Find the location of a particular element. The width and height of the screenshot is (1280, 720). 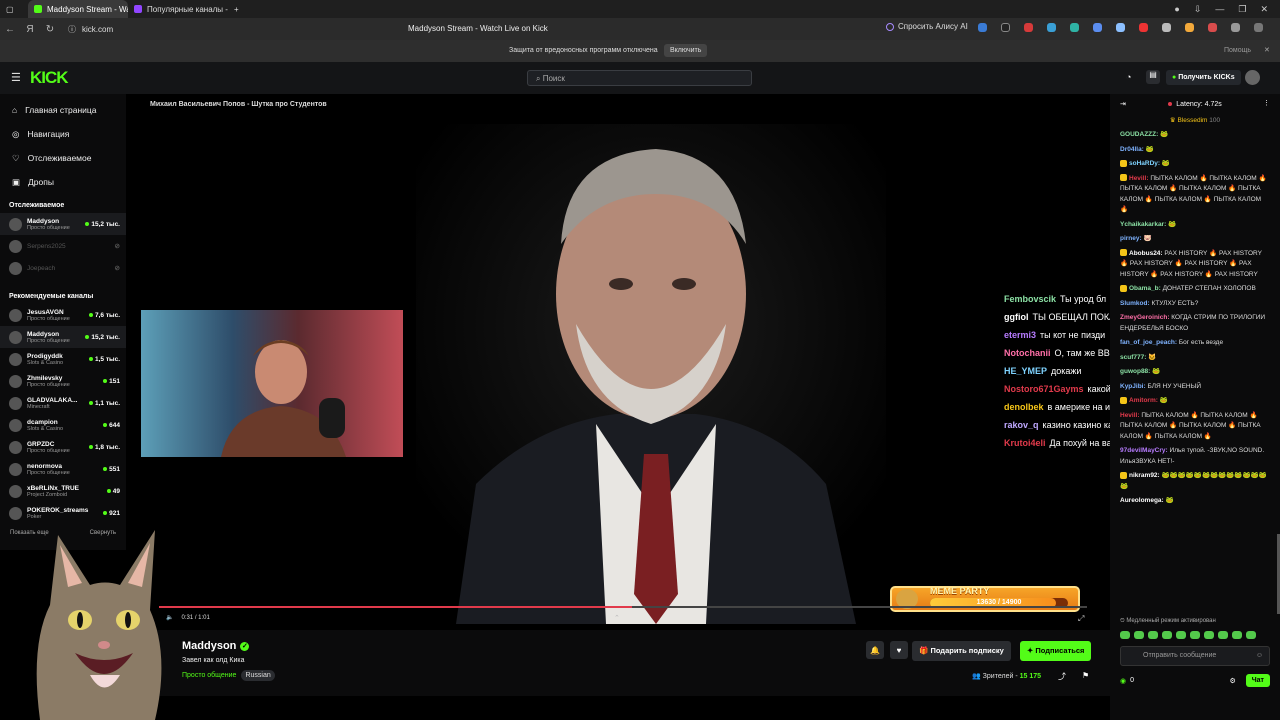

search-input: ⌕ Поиск is located at coordinates (639, 78).